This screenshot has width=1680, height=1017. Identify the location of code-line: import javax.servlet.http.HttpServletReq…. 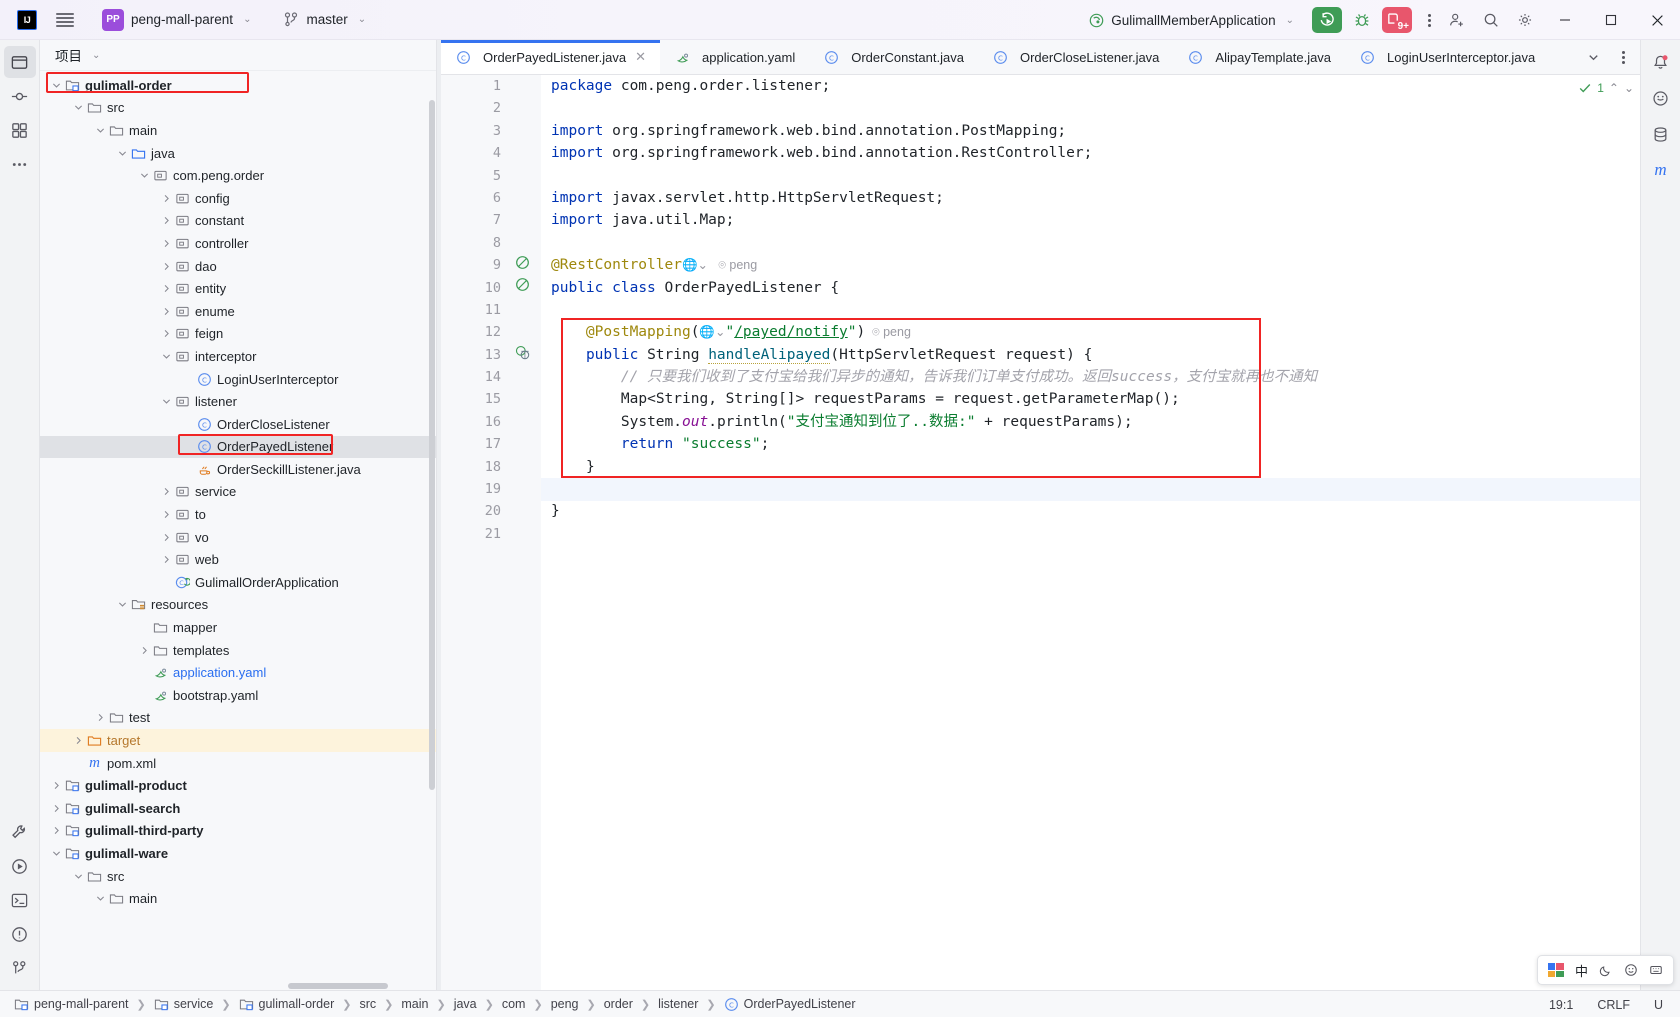
(1095, 198).